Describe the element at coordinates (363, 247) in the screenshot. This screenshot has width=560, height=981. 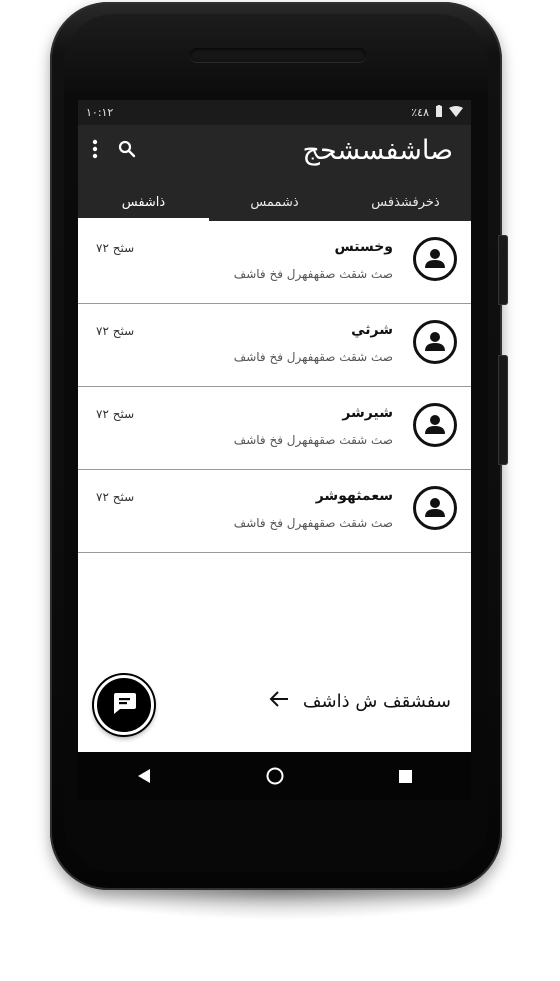
I see `contact-name: وخستس` at that location.